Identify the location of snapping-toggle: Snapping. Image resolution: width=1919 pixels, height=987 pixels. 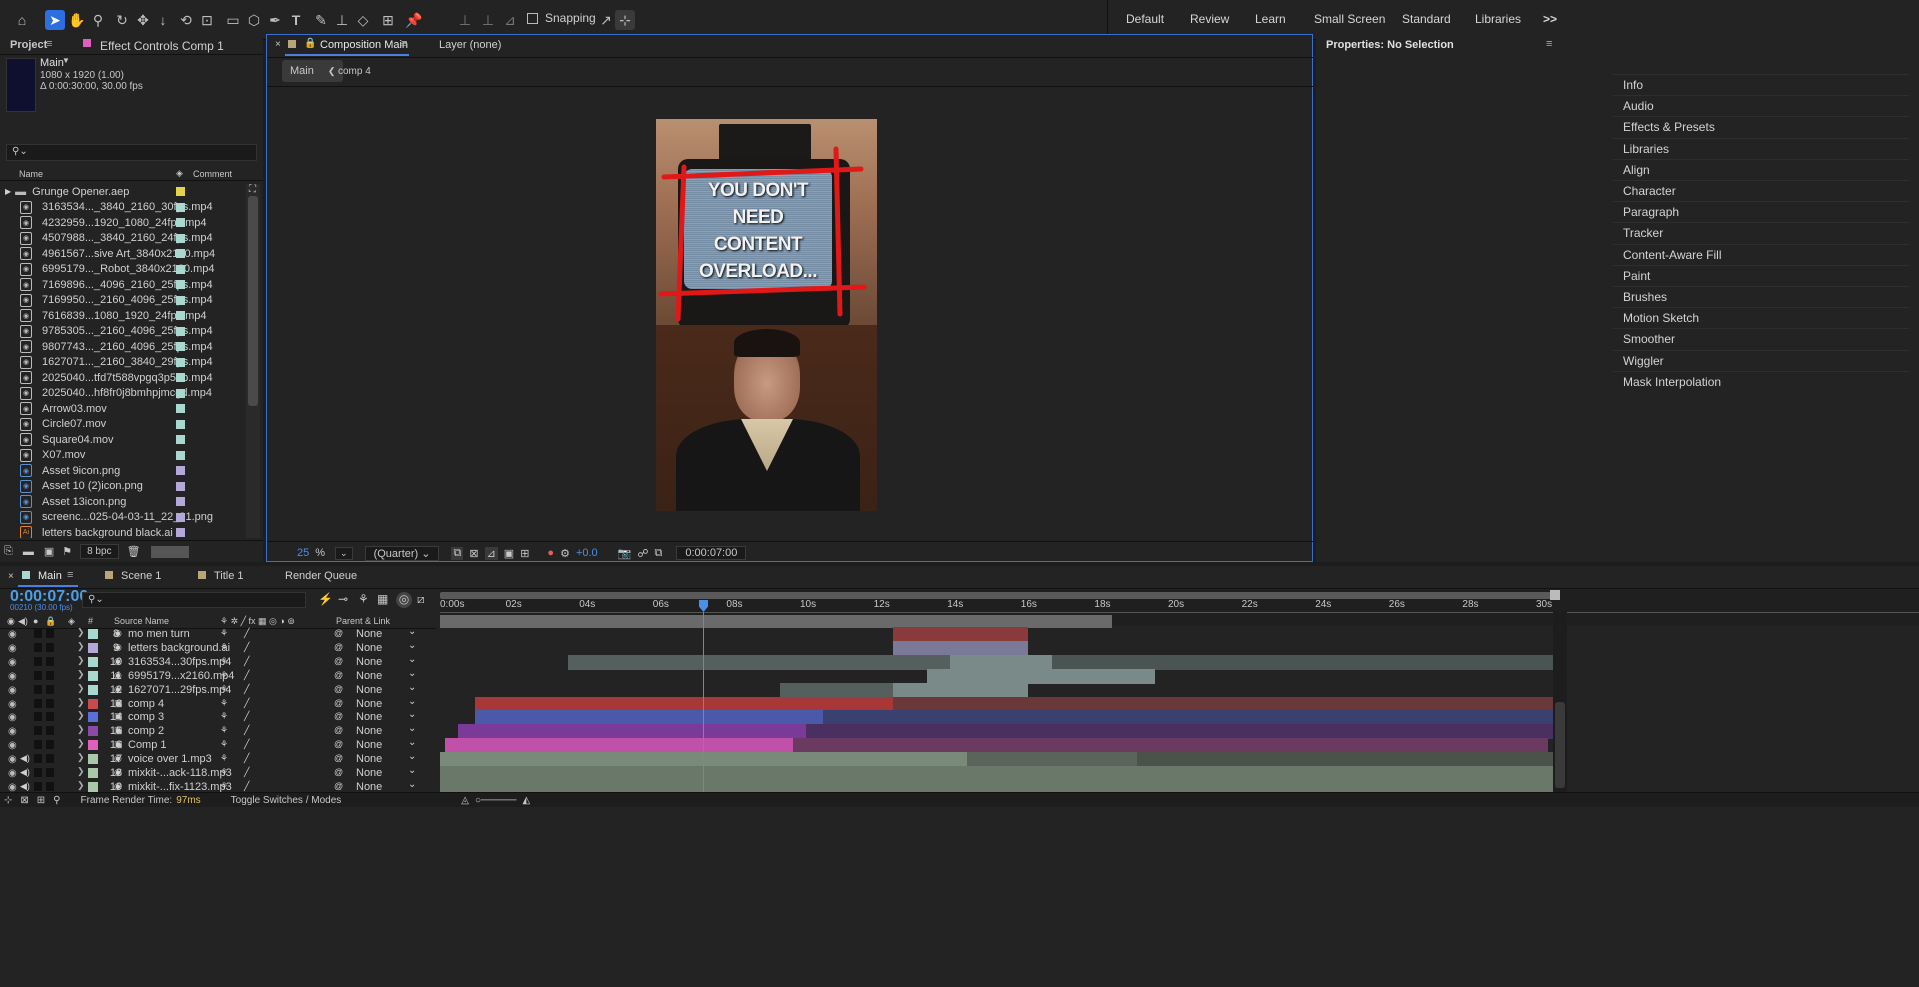
(561, 18).